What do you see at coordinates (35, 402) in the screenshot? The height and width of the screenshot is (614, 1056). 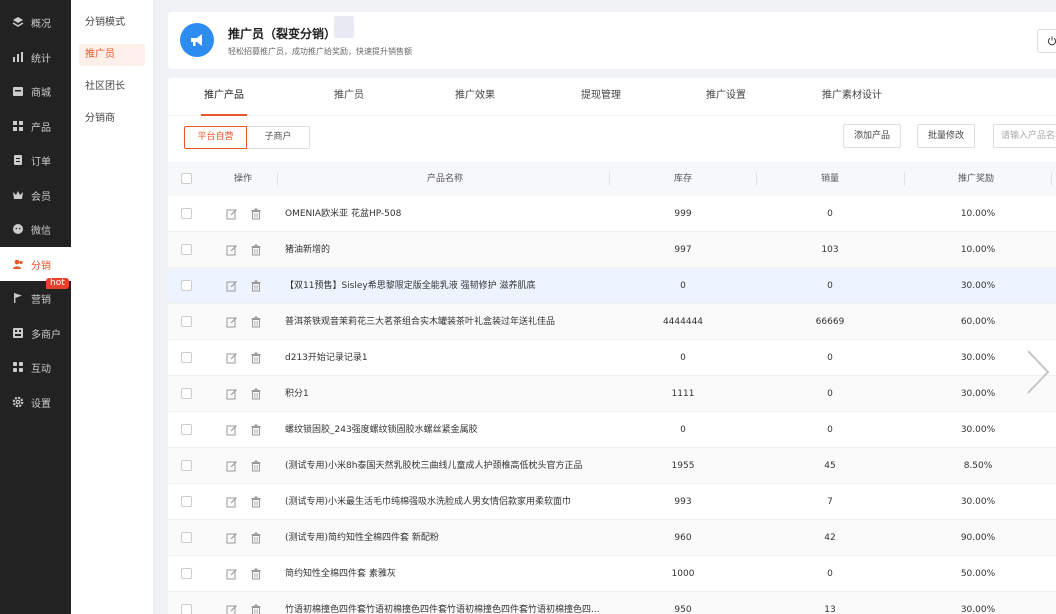 I see `nav-item-settings: 设置` at bounding box center [35, 402].